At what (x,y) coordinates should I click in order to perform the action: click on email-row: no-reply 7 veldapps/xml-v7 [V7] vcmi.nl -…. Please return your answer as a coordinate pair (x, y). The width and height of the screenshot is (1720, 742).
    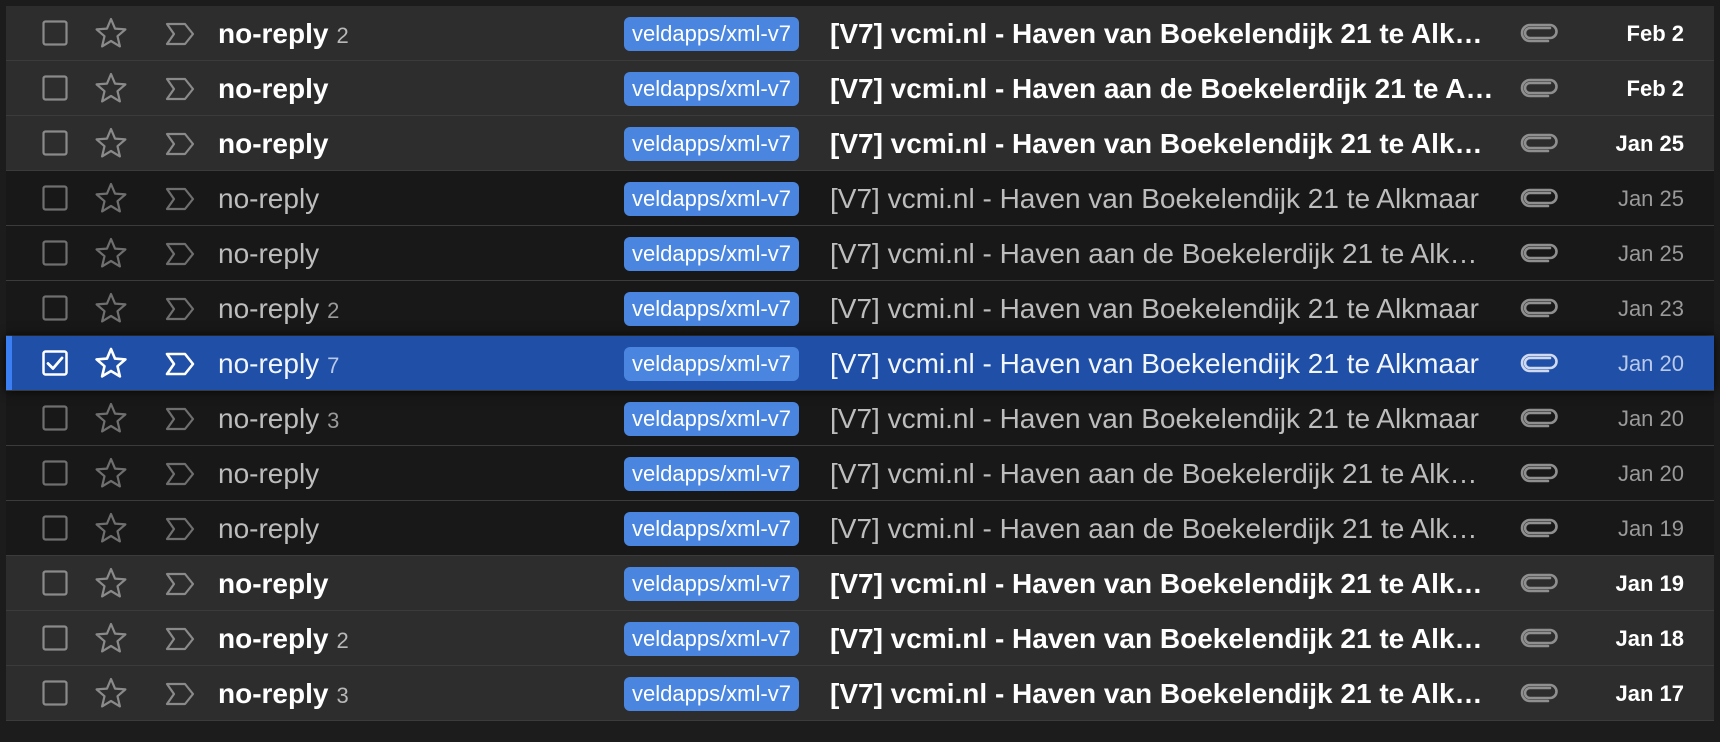
    Looking at the image, I should click on (860, 363).